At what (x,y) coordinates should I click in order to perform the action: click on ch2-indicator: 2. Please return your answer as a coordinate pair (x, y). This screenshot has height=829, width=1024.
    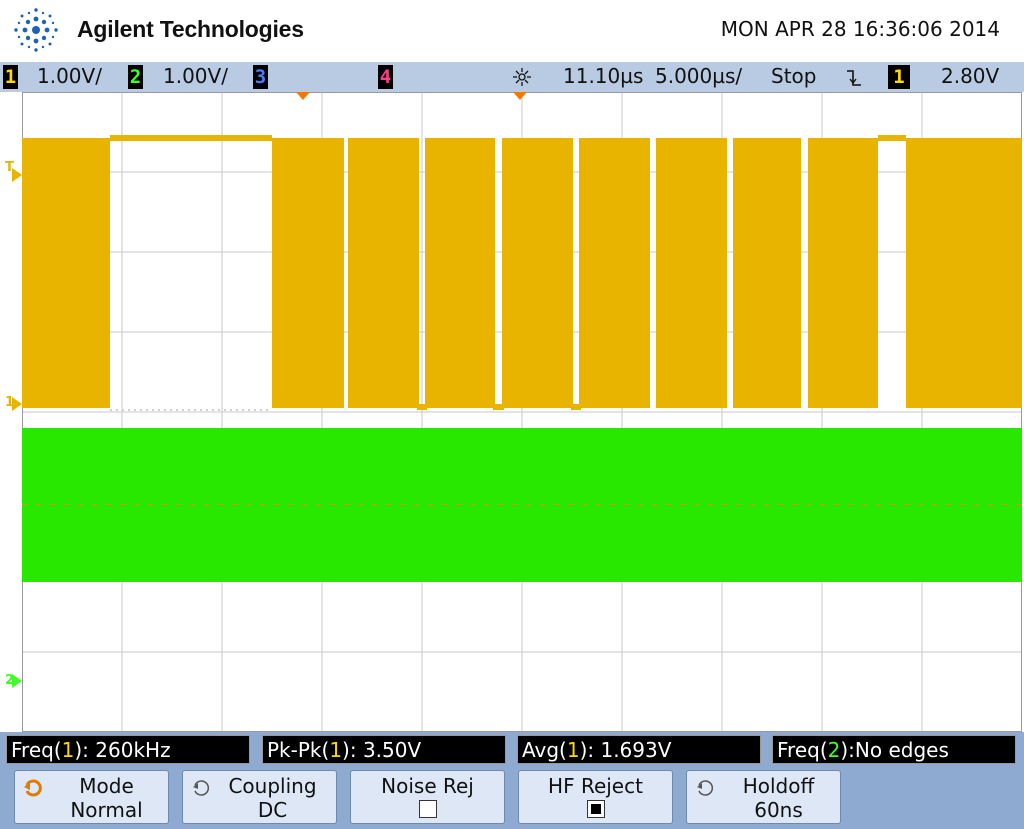
    Looking at the image, I should click on (135, 77).